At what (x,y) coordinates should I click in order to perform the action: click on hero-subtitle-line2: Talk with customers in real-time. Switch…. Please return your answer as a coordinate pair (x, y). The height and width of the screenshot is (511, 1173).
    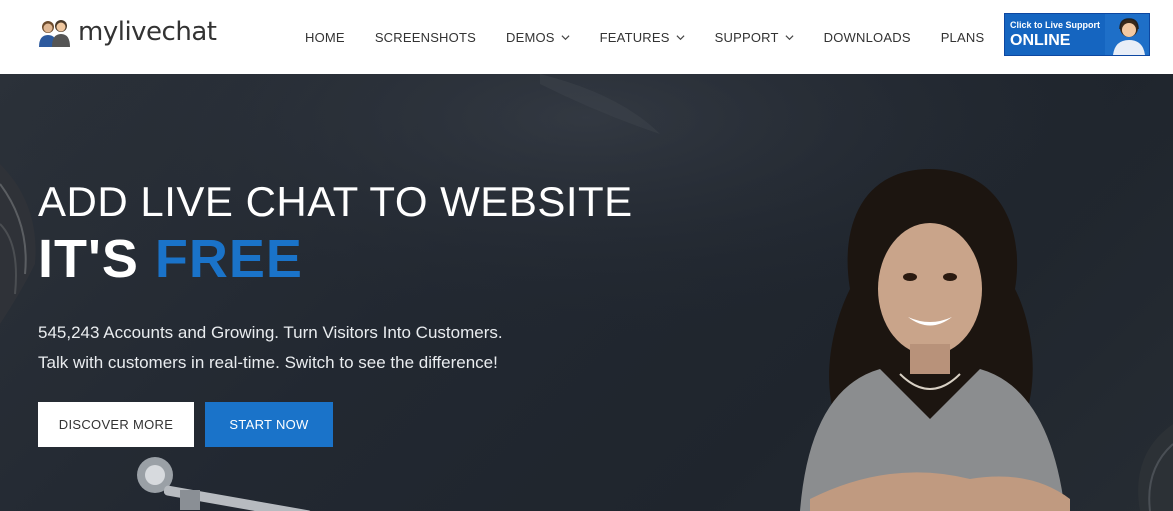
    Looking at the image, I should click on (268, 362).